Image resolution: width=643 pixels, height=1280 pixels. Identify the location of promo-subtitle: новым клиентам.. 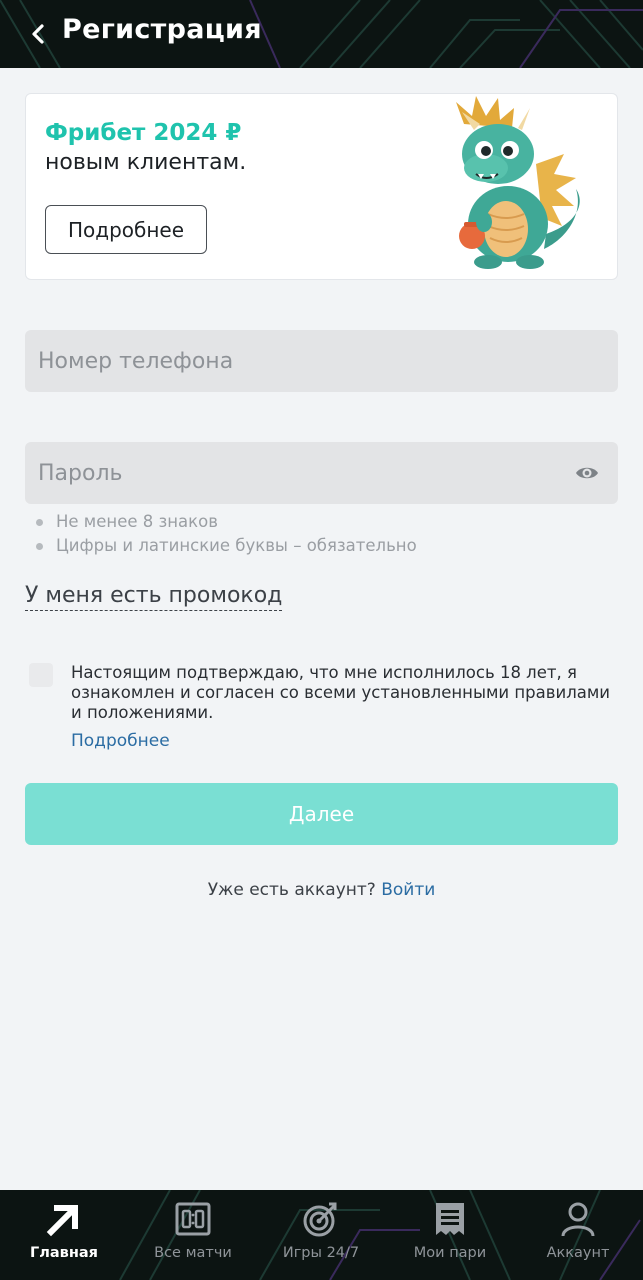
(146, 162).